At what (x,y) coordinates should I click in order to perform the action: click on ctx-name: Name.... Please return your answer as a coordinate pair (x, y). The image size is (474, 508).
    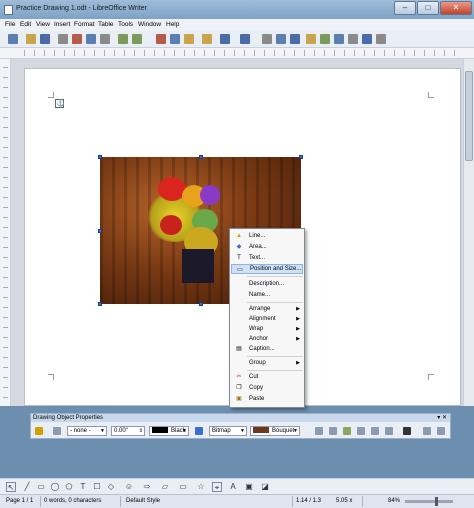
    Looking at the image, I should click on (267, 295).